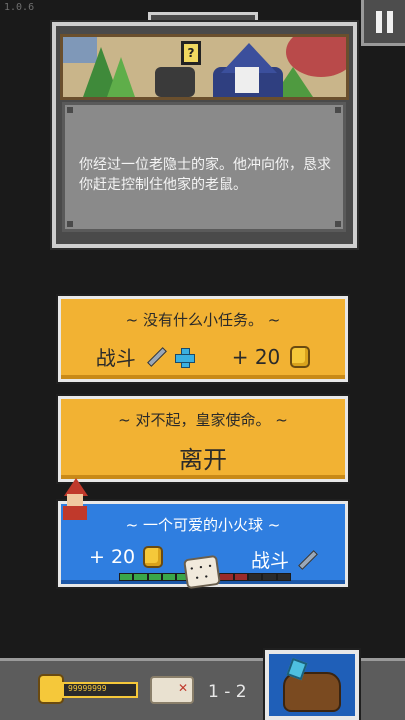  Describe the element at coordinates (203, 439) in the screenshot. I see `choice-leave-button: ~ 对不起，皇家使命。 ~ 离开` at that location.